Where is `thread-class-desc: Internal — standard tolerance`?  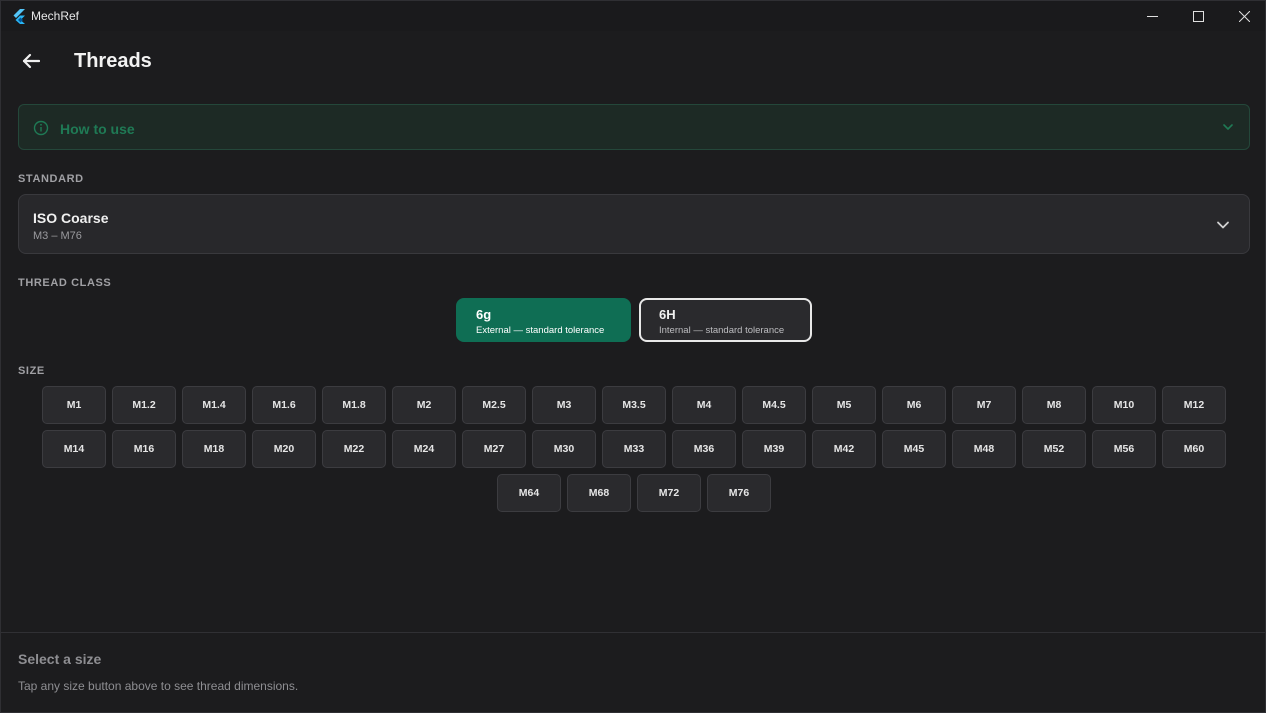 thread-class-desc: Internal — standard tolerance is located at coordinates (722, 330).